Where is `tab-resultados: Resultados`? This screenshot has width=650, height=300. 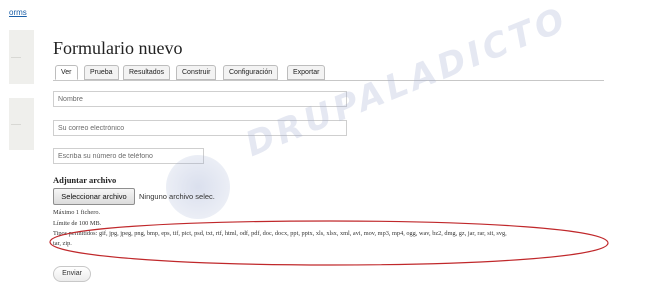 tab-resultados: Resultados is located at coordinates (147, 72).